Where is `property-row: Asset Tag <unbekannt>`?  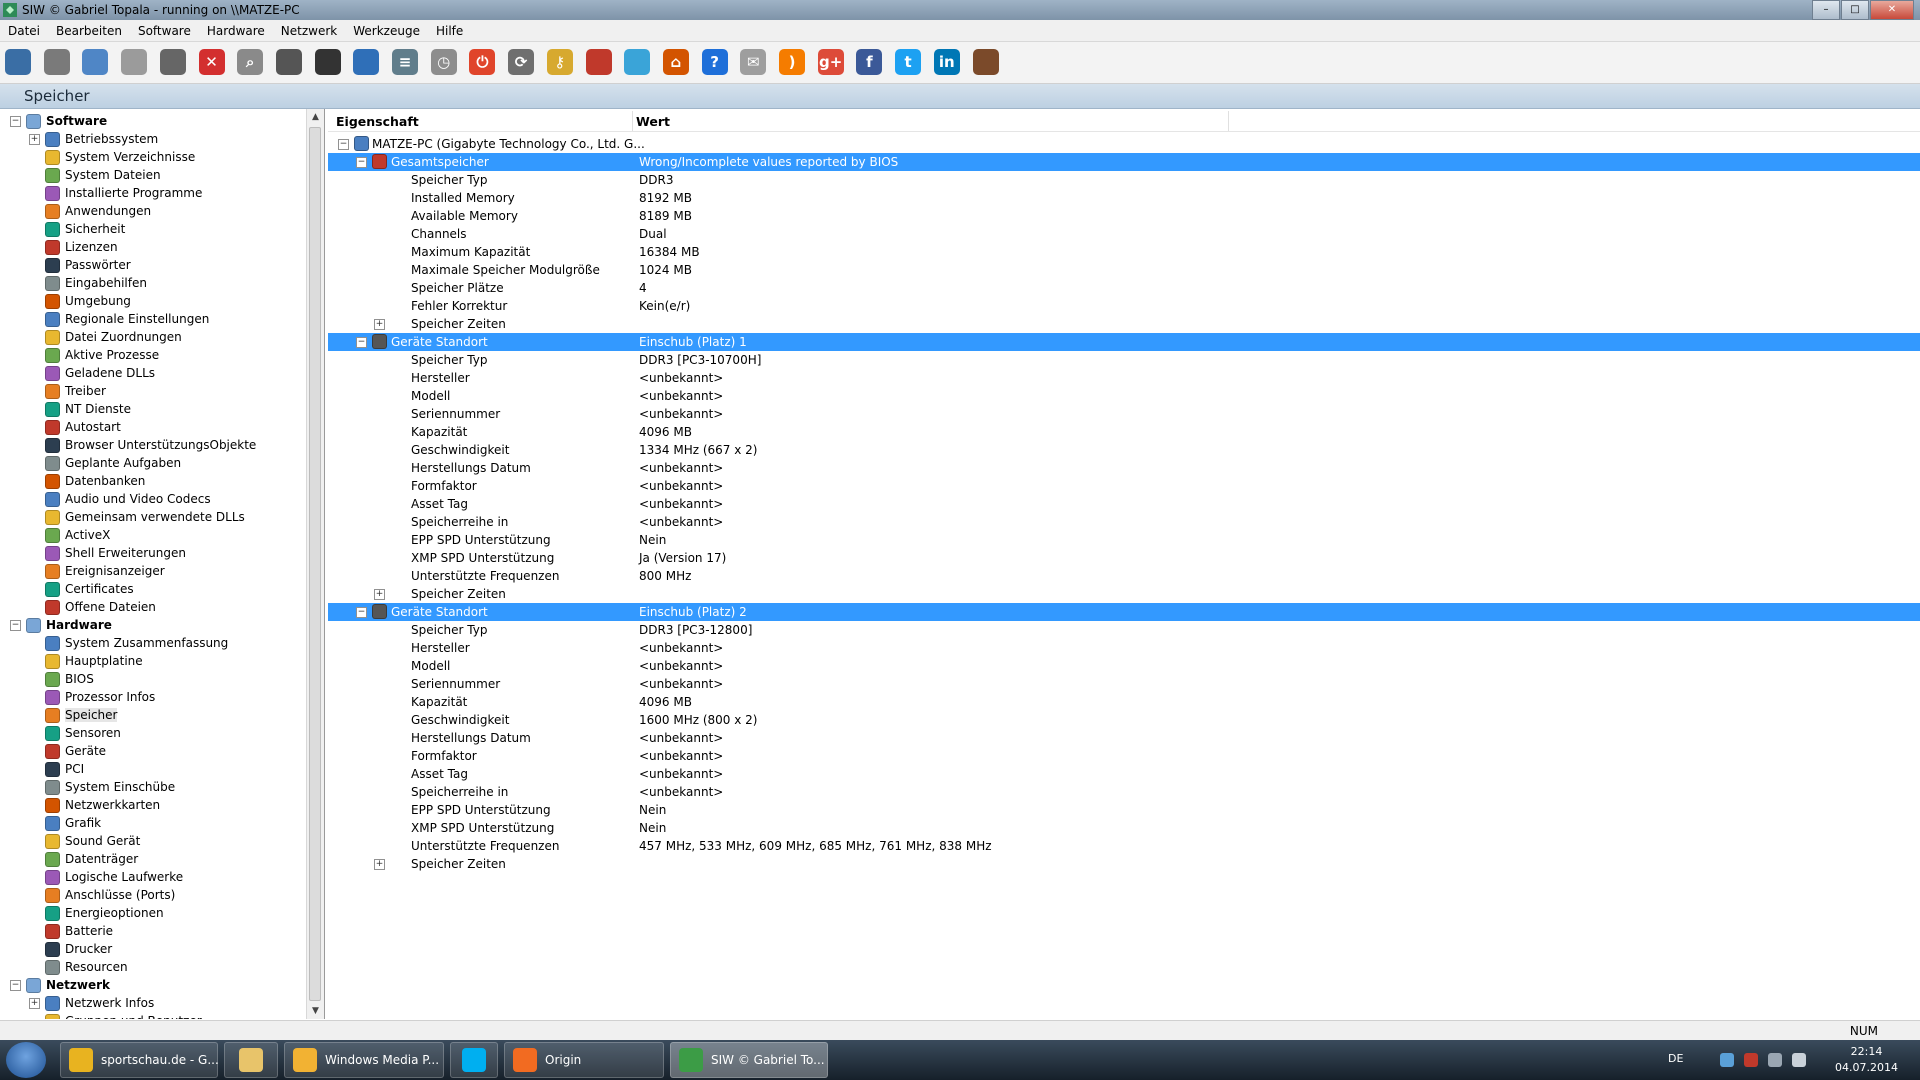 property-row: Asset Tag <unbekannt> is located at coordinates (1124, 774).